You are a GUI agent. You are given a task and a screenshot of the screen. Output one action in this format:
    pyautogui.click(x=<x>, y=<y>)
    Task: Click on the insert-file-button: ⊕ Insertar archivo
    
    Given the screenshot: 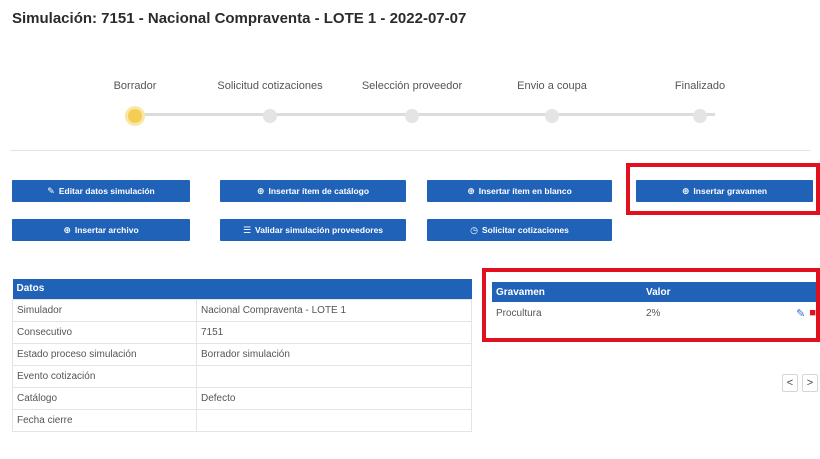 What is the action you would take?
    pyautogui.click(x=101, y=230)
    